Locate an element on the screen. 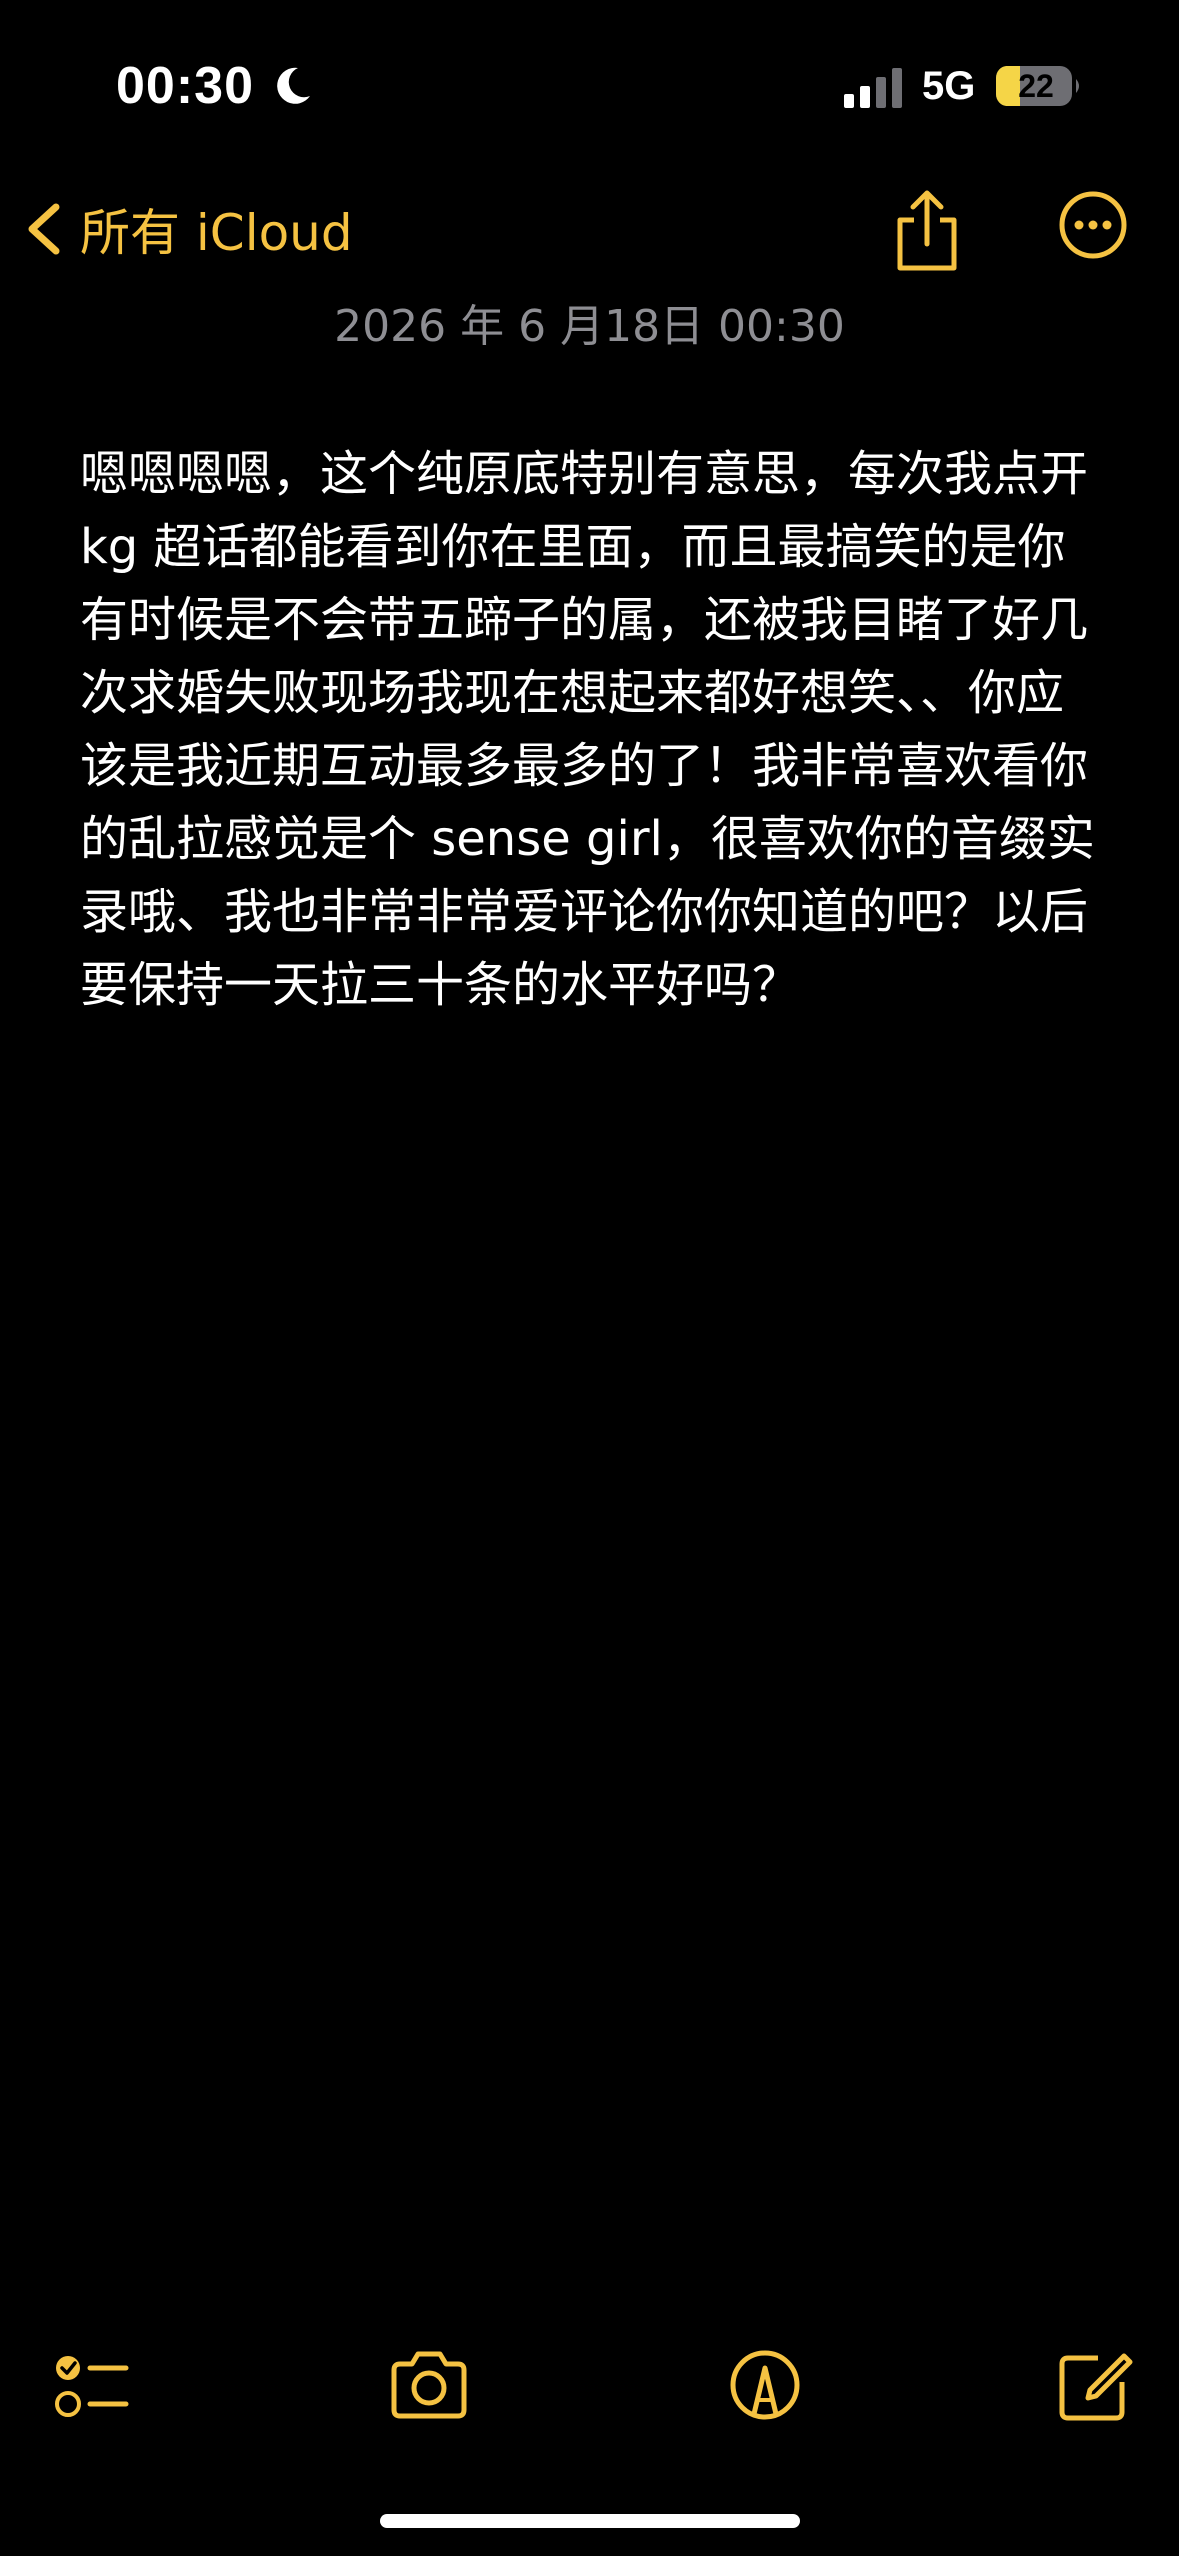  home-indicator is located at coordinates (590, 2521).